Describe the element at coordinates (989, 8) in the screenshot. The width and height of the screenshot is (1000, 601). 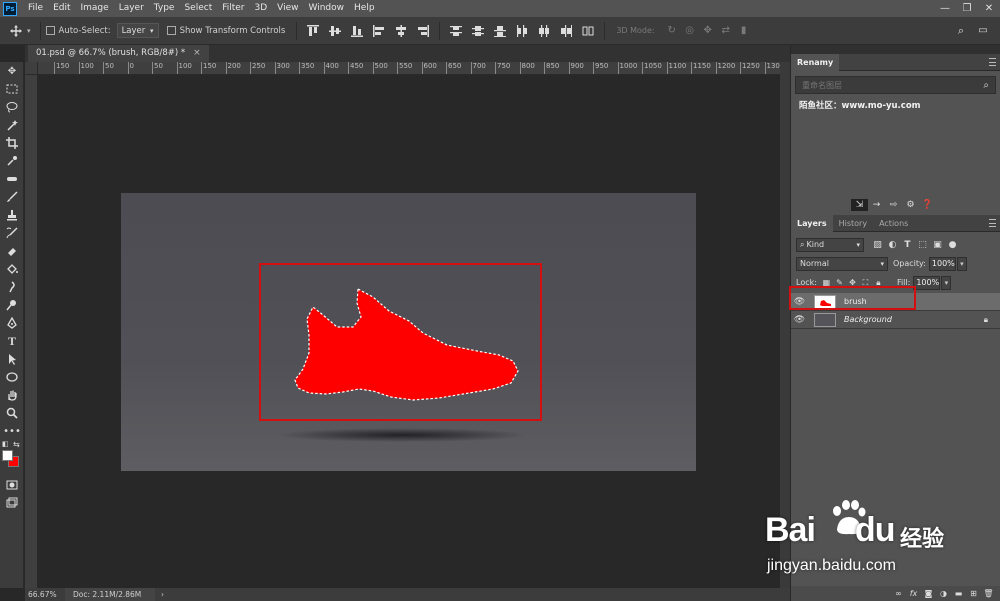
I see `close-icon: ✕` at that location.